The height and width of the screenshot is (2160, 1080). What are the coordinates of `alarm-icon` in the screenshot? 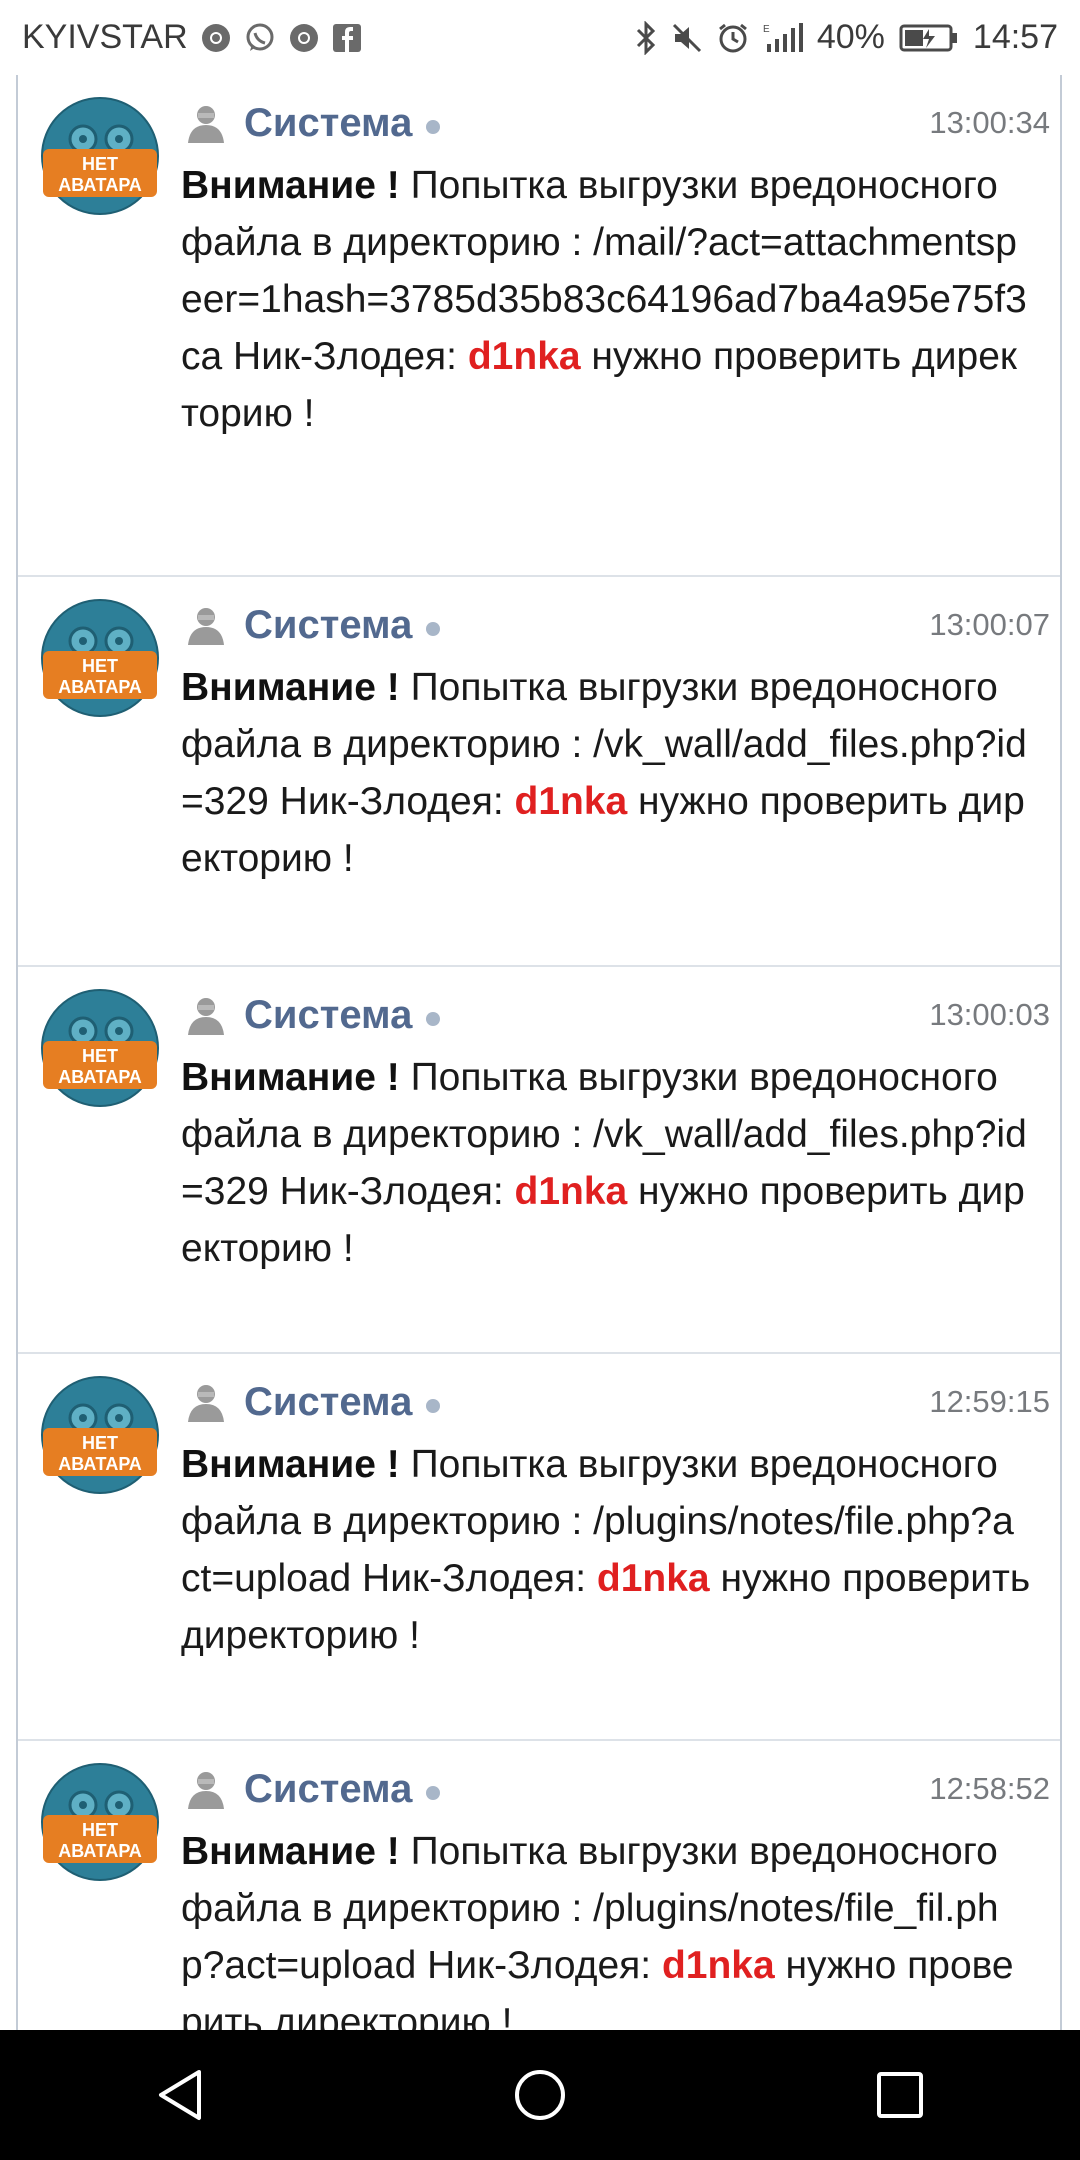 It's located at (733, 38).